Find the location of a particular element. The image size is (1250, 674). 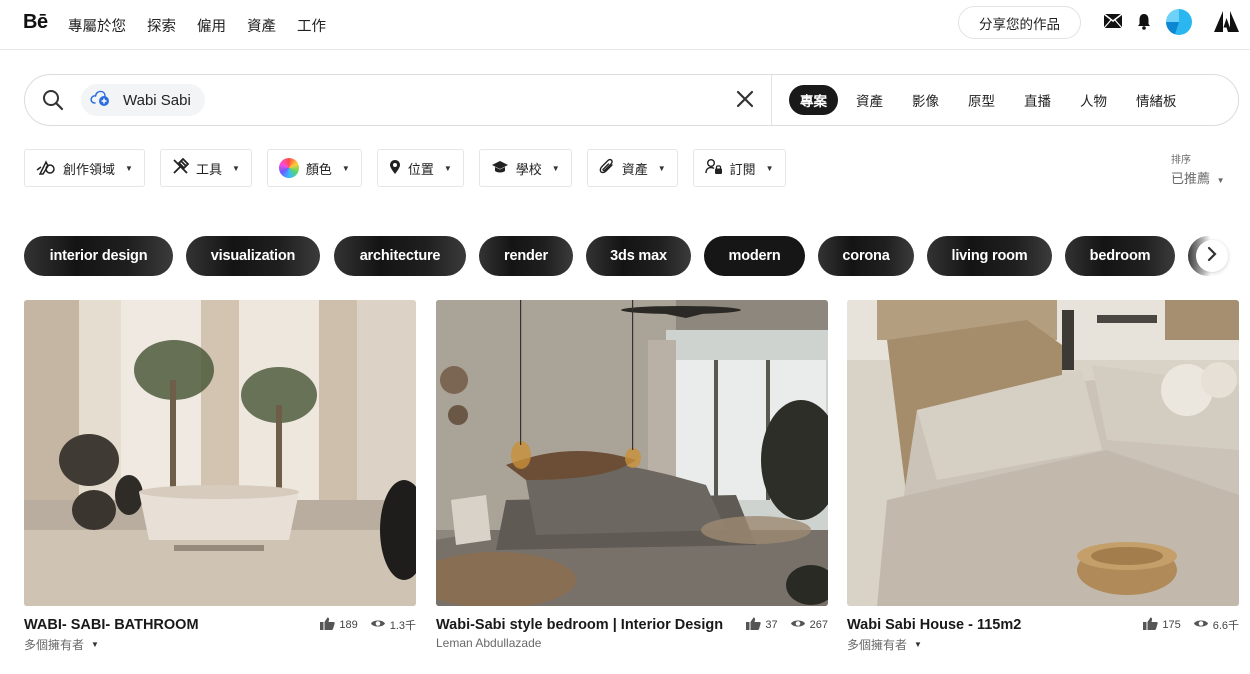

tab-prototypes: 原型 is located at coordinates (981, 100).